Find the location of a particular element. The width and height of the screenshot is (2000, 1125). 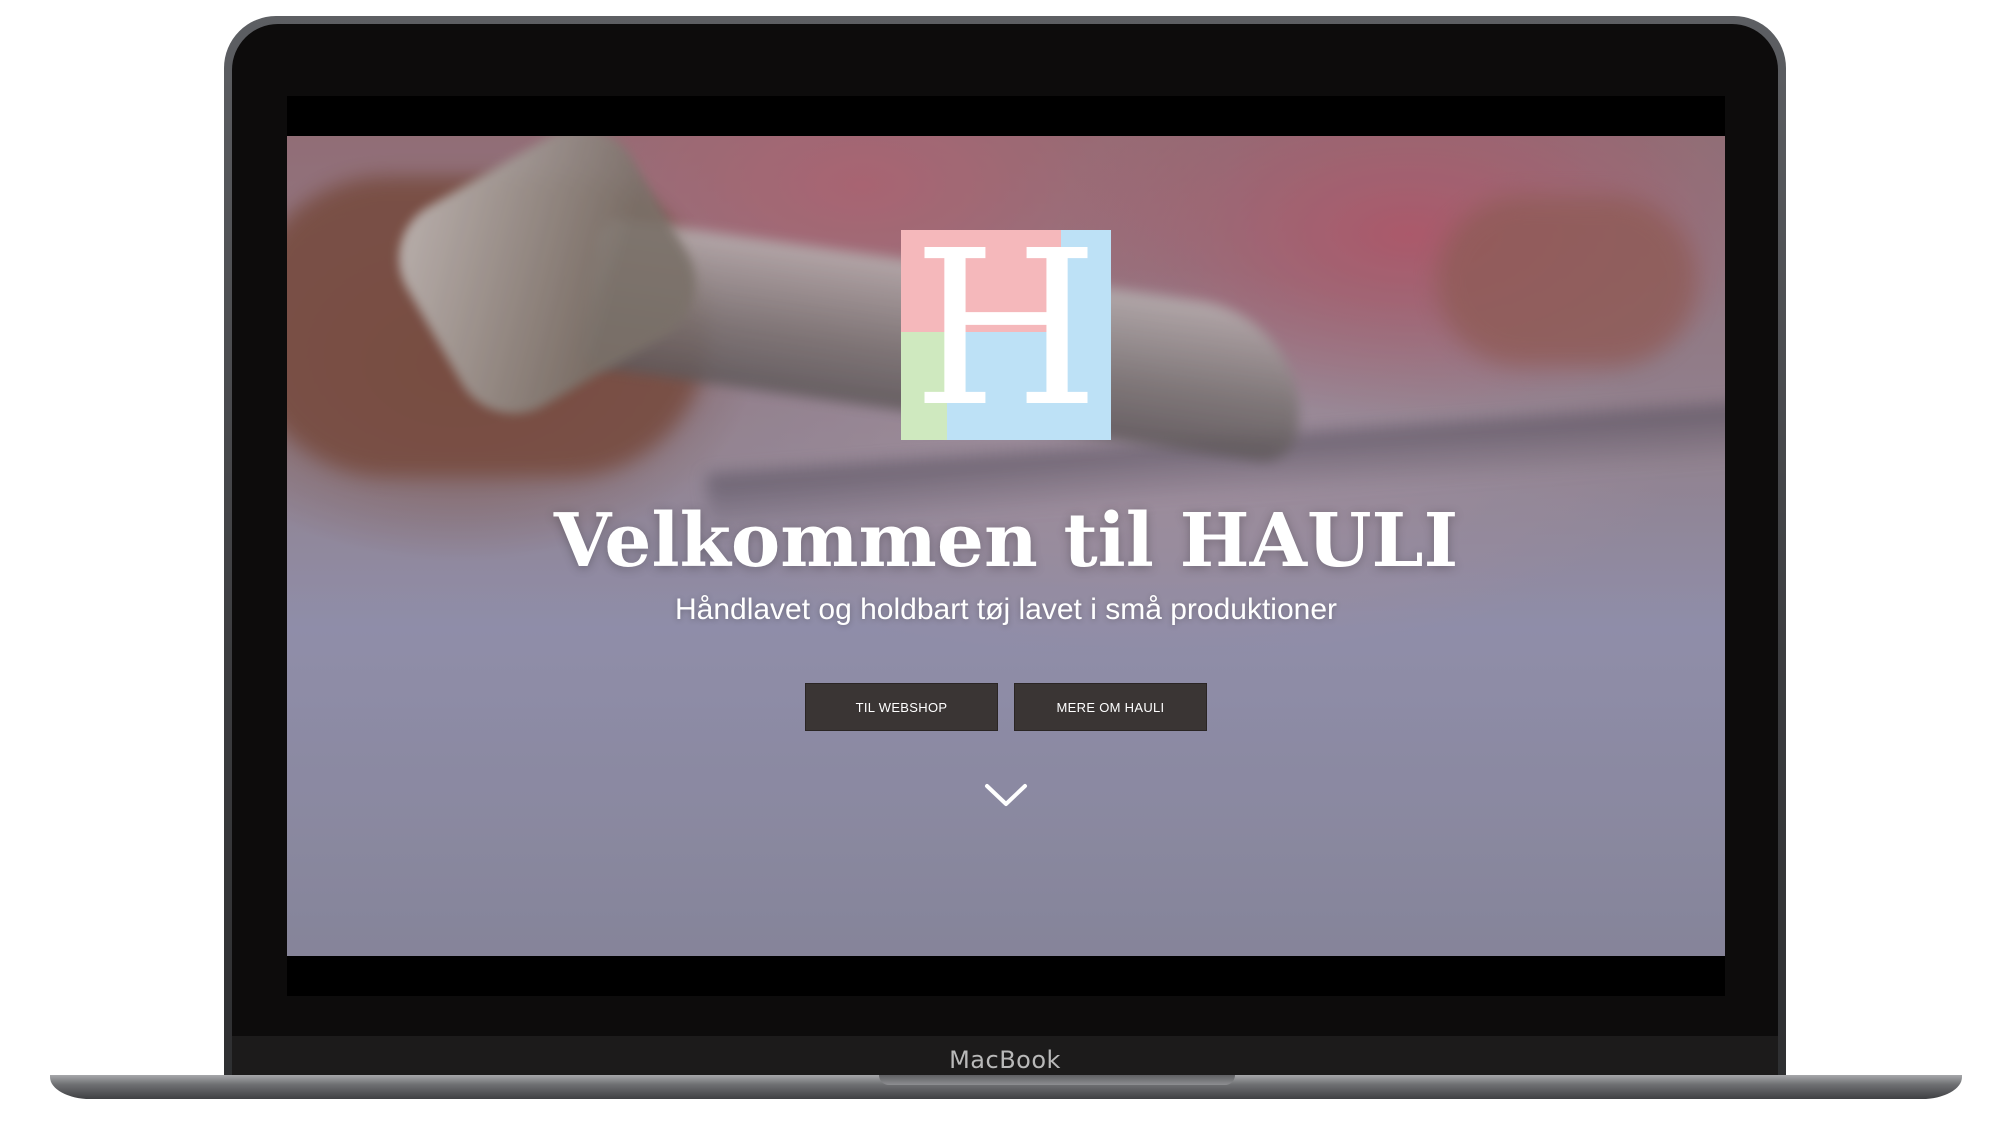

hero-title: Velkommen til HAULI is located at coordinates (1006, 541).